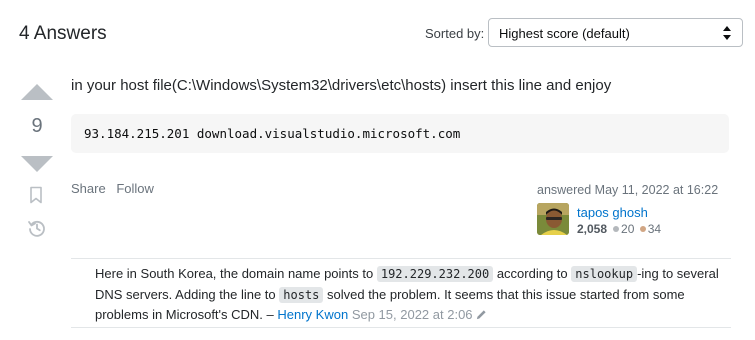 The height and width of the screenshot is (340, 755). Describe the element at coordinates (455, 33) in the screenshot. I see `sort-label: Sorted by:` at that location.